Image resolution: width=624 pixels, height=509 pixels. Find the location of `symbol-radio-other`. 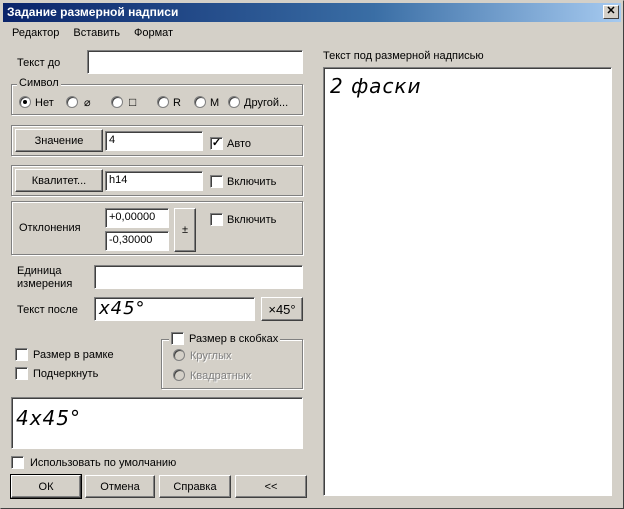

symbol-radio-other is located at coordinates (234, 102).